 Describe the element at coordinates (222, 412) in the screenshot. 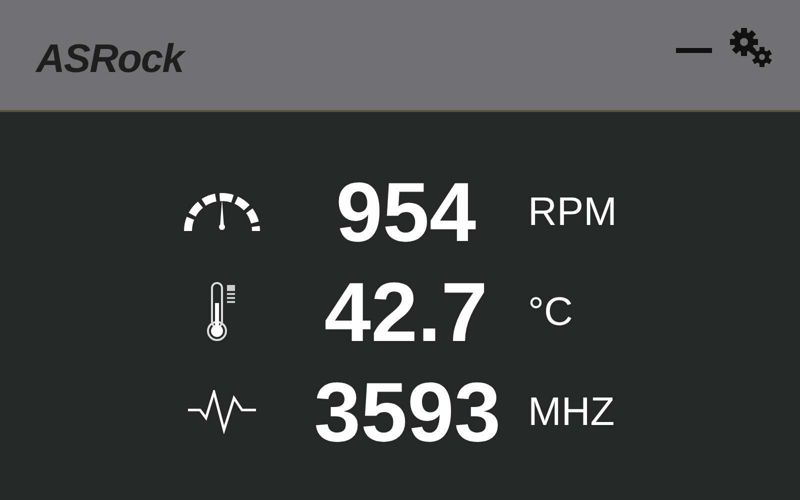

I see `pulse-icon` at that location.